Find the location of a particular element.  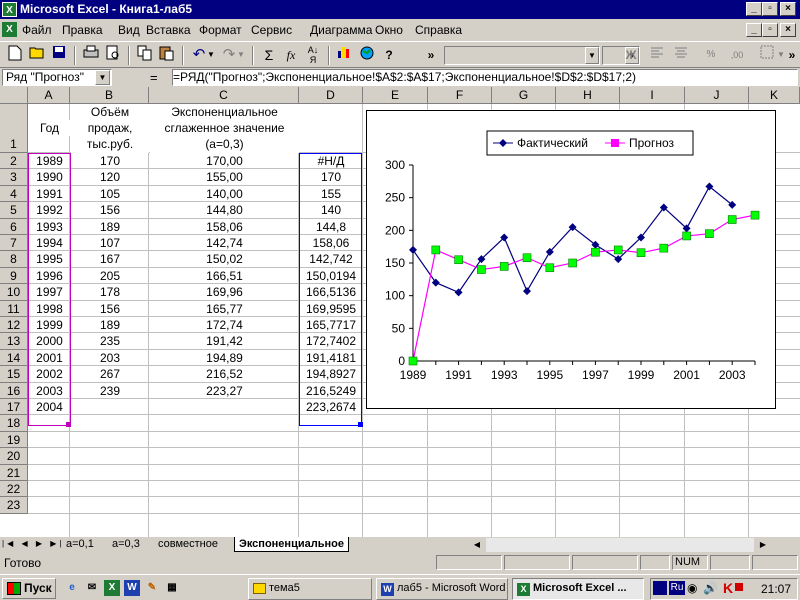

column-header-b: B is located at coordinates (109, 95).